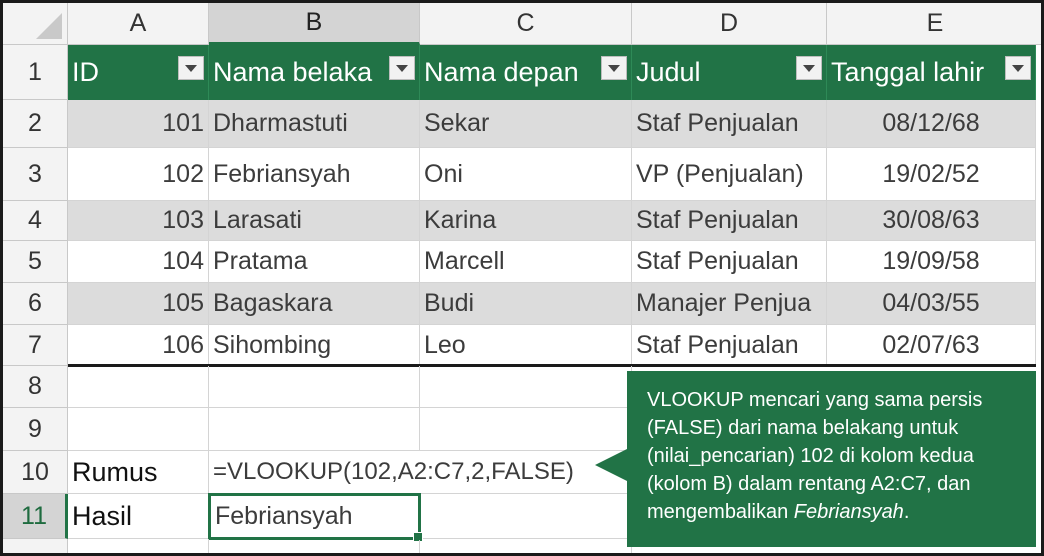 Image resolution: width=1044 pixels, height=556 pixels. I want to click on table-cell-id: 106, so click(138, 345).